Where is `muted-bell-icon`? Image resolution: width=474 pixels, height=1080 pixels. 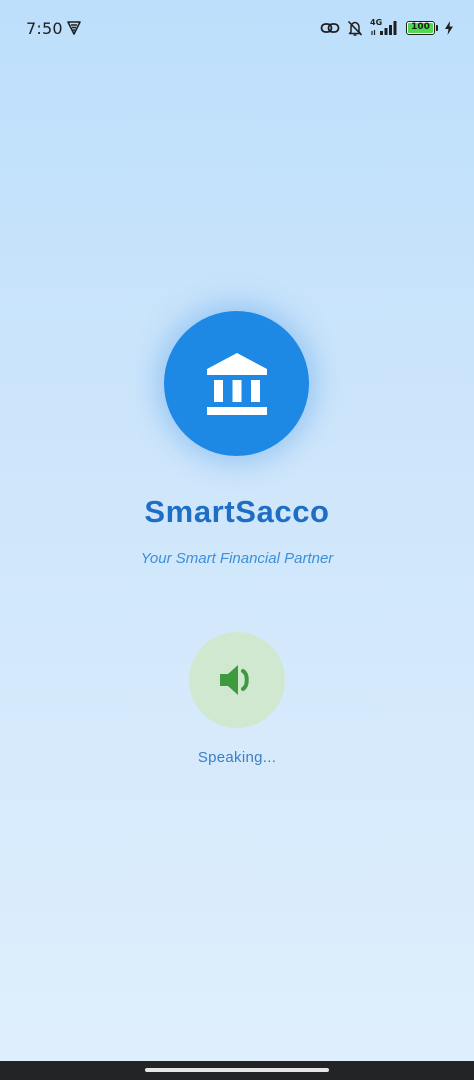
muted-bell-icon is located at coordinates (355, 28).